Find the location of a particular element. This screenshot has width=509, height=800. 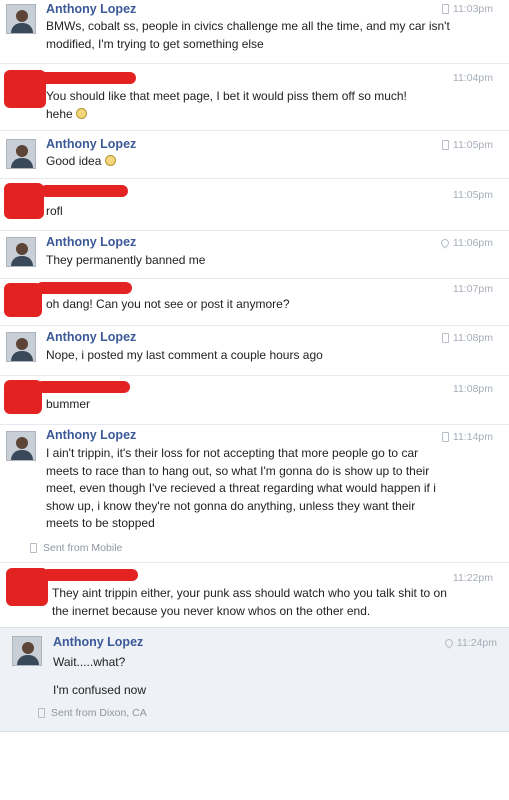

message-anthony-2: Anthony Lopez 11:05pm Good idea is located at coordinates (254, 154).